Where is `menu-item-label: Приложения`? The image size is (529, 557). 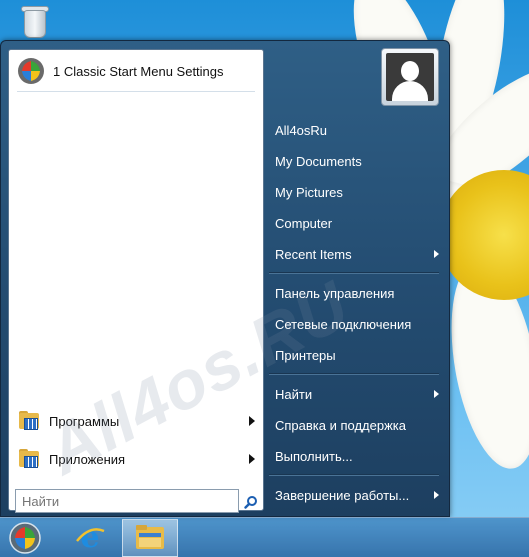 menu-item-label: Приложения is located at coordinates (87, 459).